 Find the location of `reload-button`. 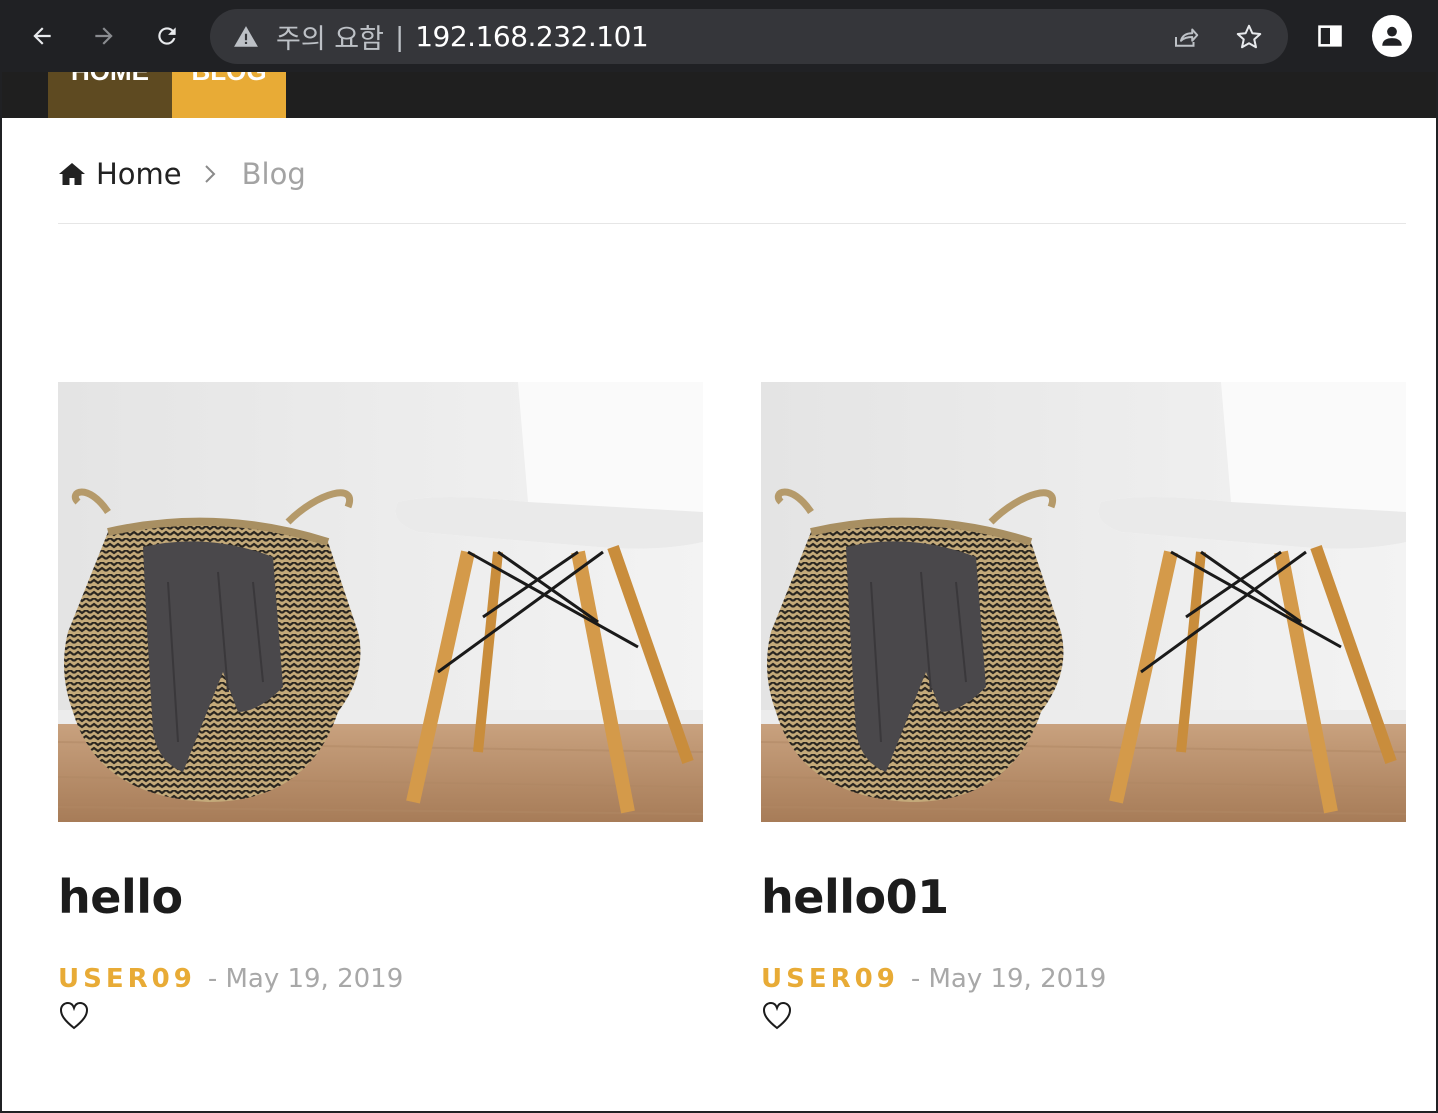

reload-button is located at coordinates (167, 36).